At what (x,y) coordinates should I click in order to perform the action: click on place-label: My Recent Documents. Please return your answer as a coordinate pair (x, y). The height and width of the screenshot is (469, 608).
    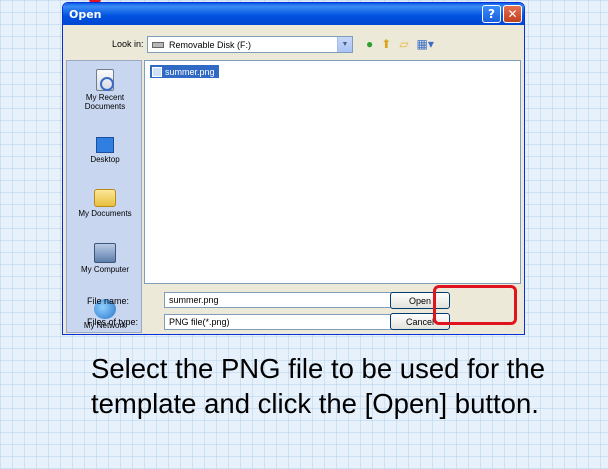
    Looking at the image, I should click on (105, 102).